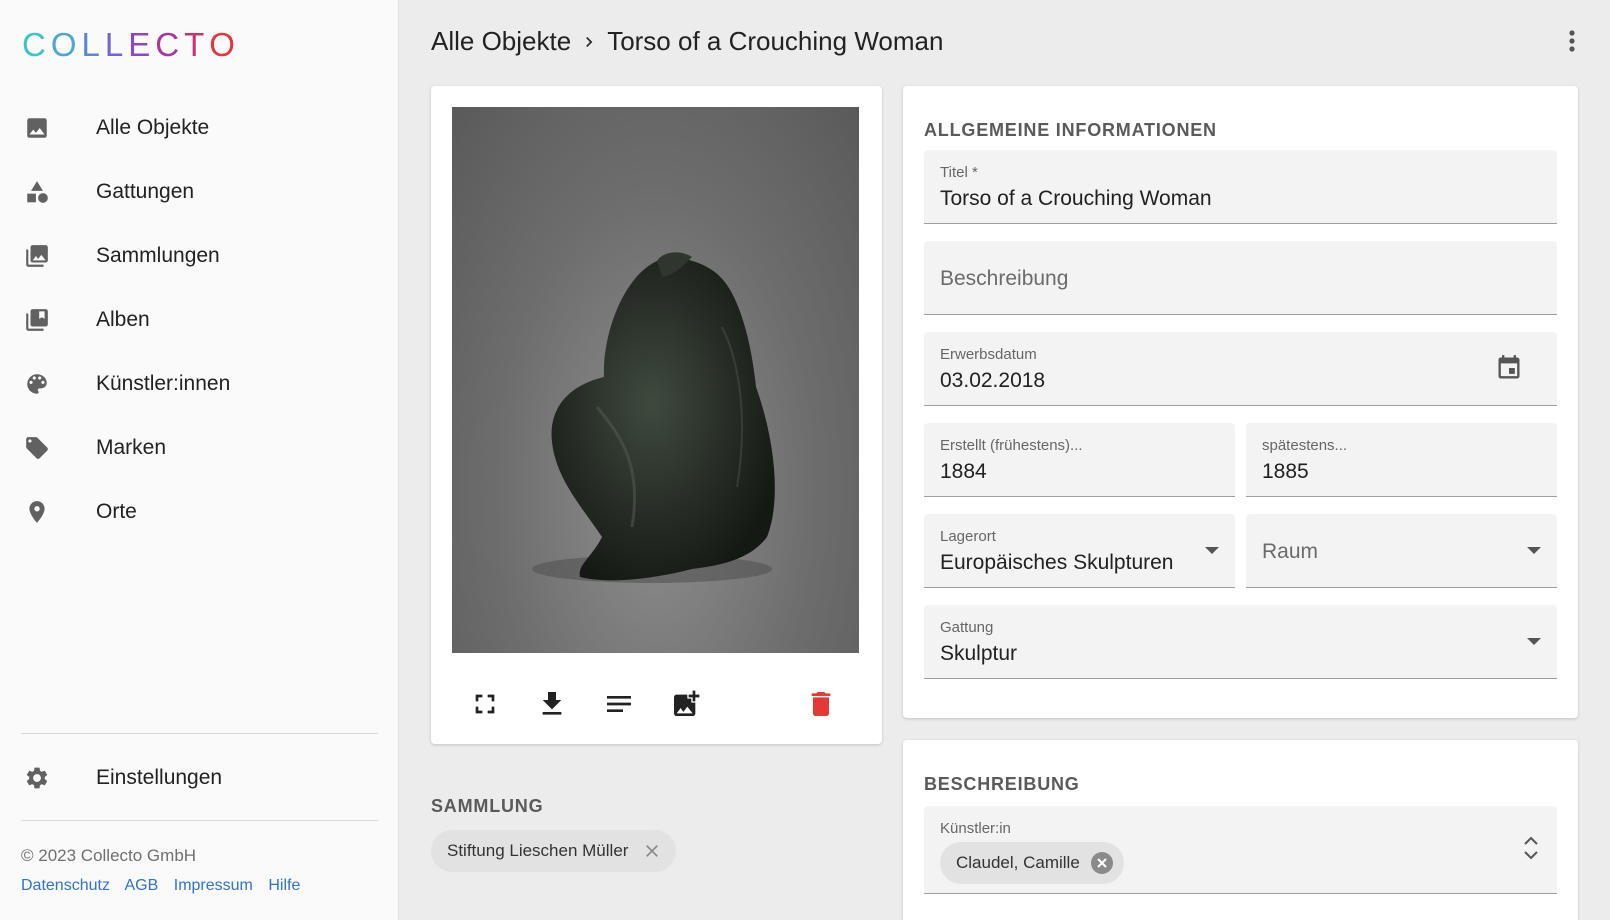 This screenshot has width=1610, height=920. What do you see at coordinates (959, 172) in the screenshot?
I see `field-label: Titel *` at bounding box center [959, 172].